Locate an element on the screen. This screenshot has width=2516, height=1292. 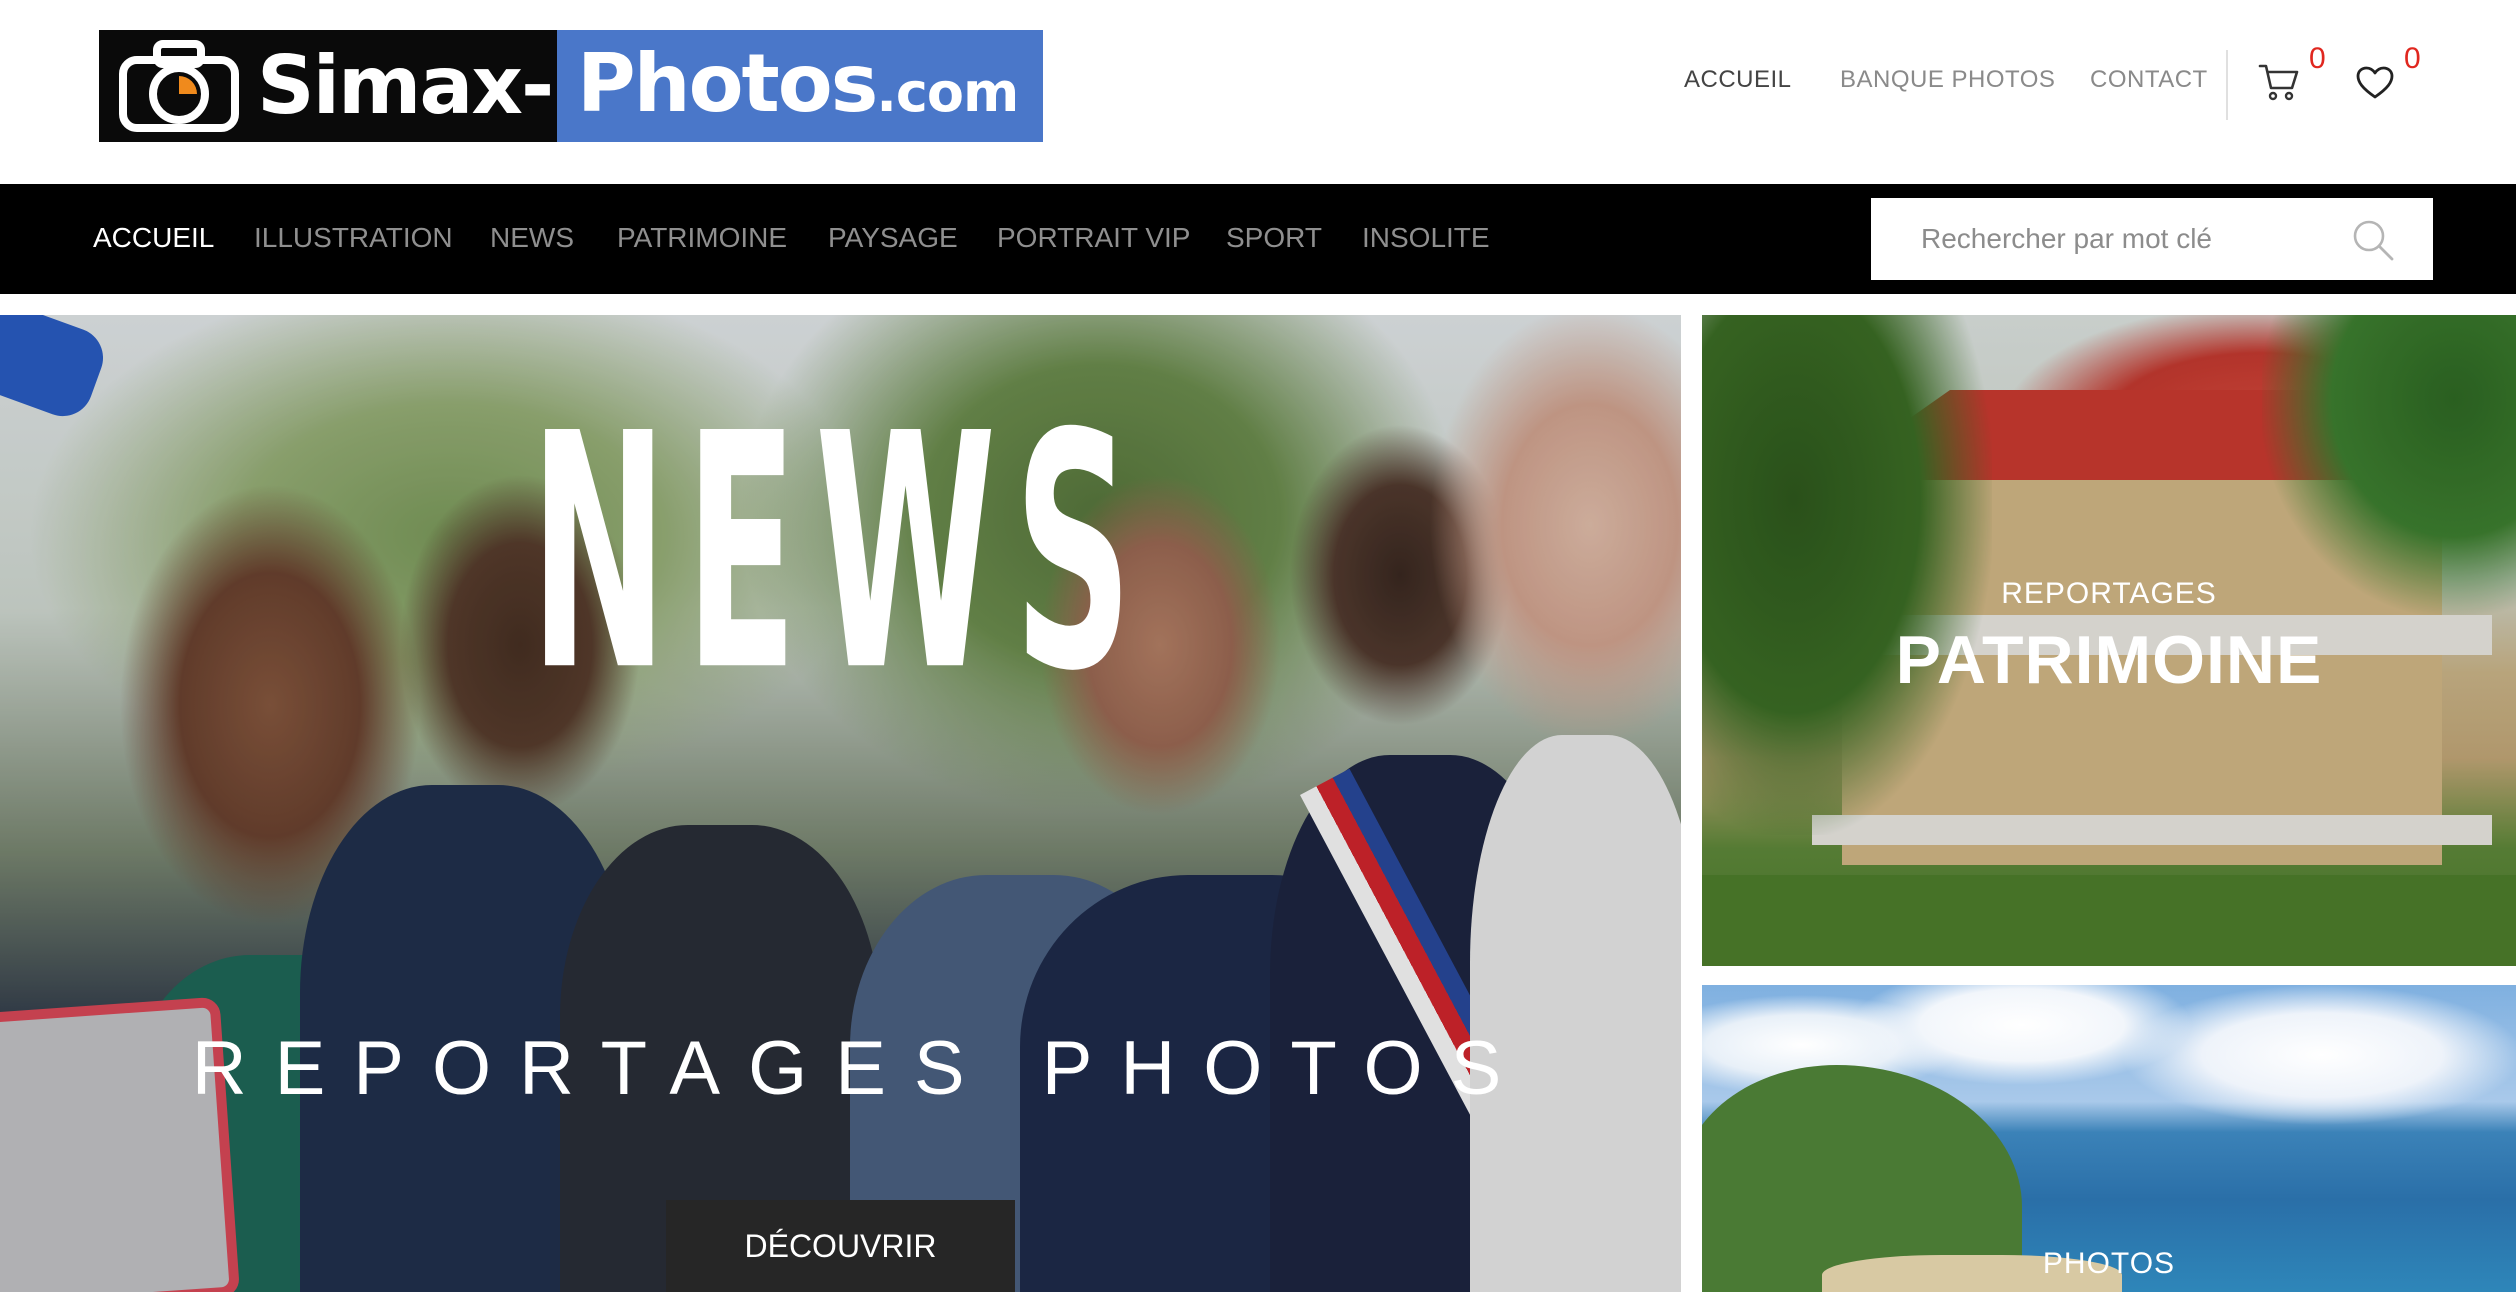
logo-black-block: Simax- is located at coordinates (328, 86).